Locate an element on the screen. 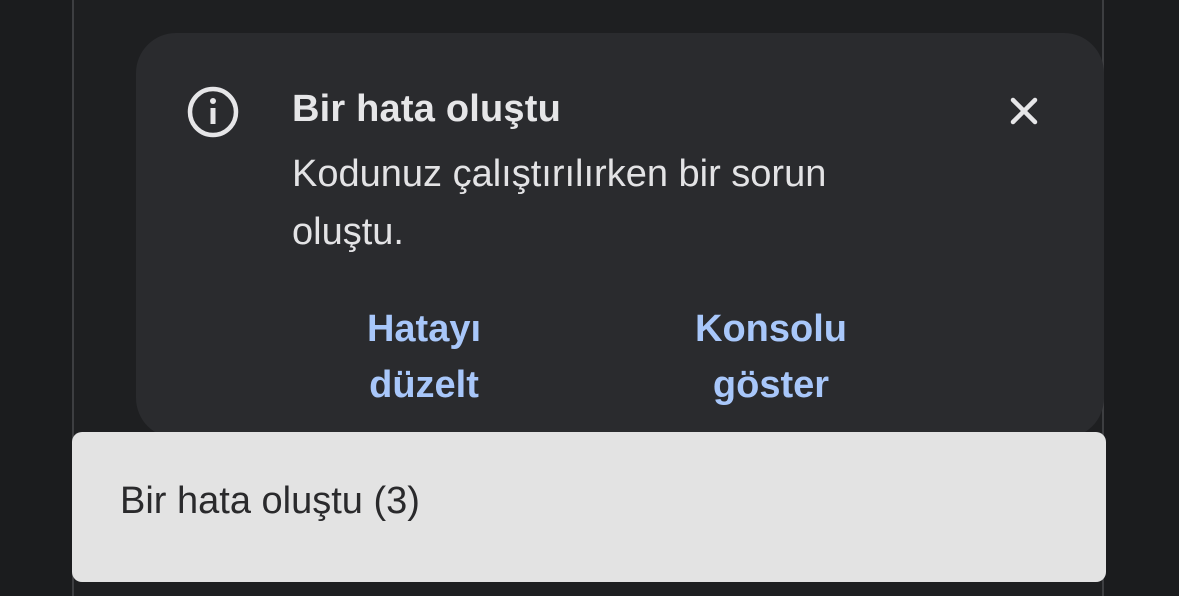  show-console-label-line1: Konsolu is located at coordinates (771, 329).